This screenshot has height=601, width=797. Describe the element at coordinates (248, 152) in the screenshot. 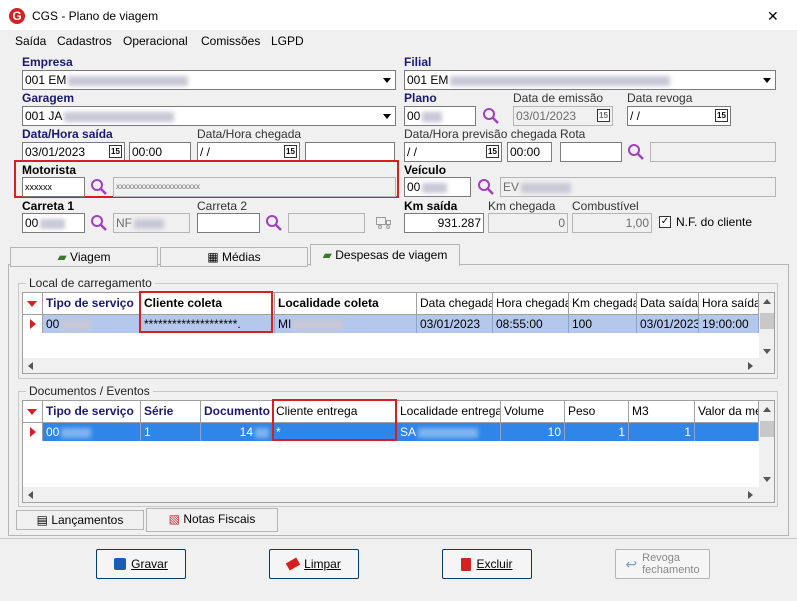

I see `data-chegada-field: / /15` at that location.